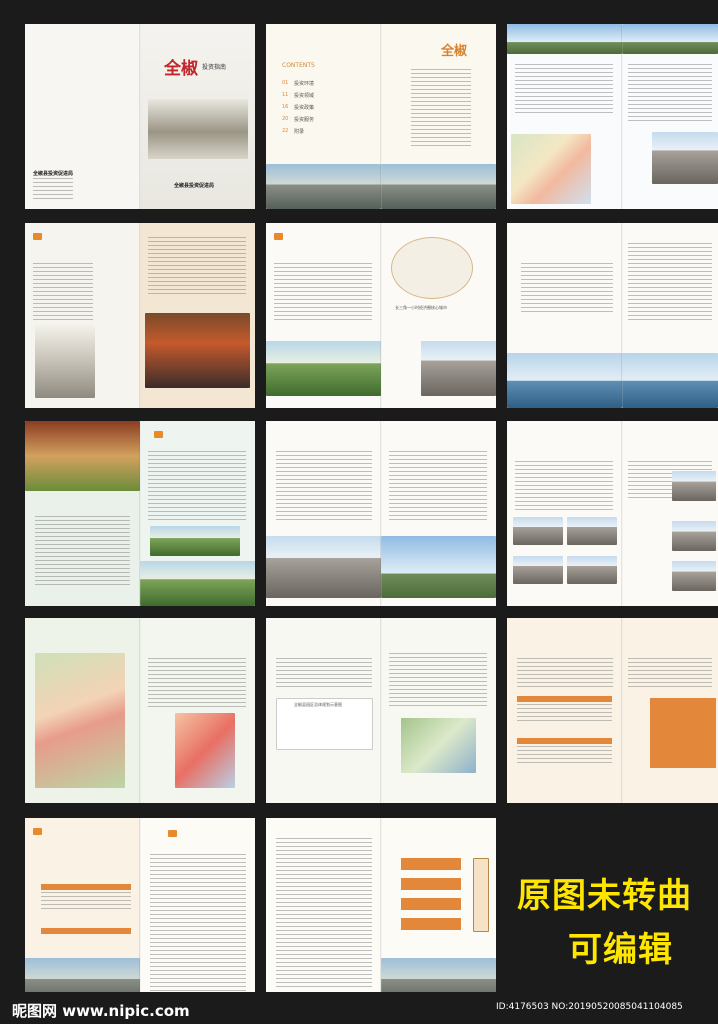 The width and height of the screenshot is (718, 1024). I want to click on river-image, so click(197, 583).